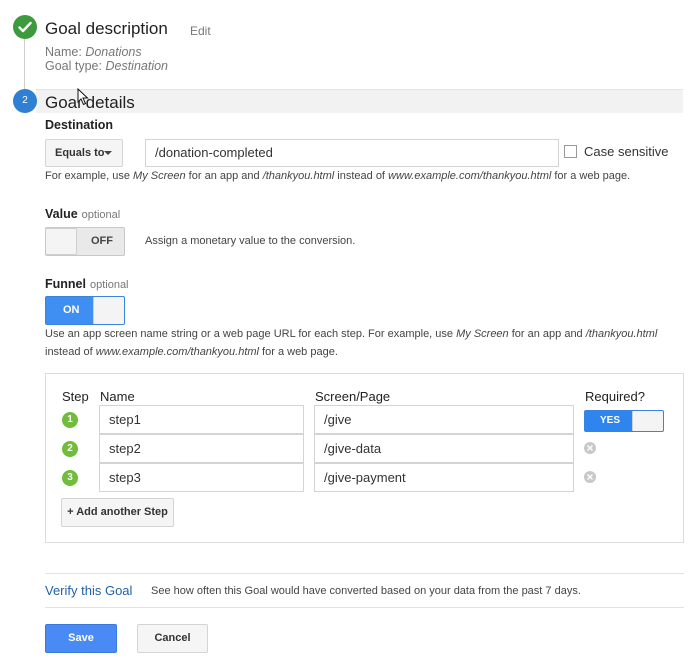 This screenshot has height=662, width=699. I want to click on required-toggle: YES, so click(624, 421).